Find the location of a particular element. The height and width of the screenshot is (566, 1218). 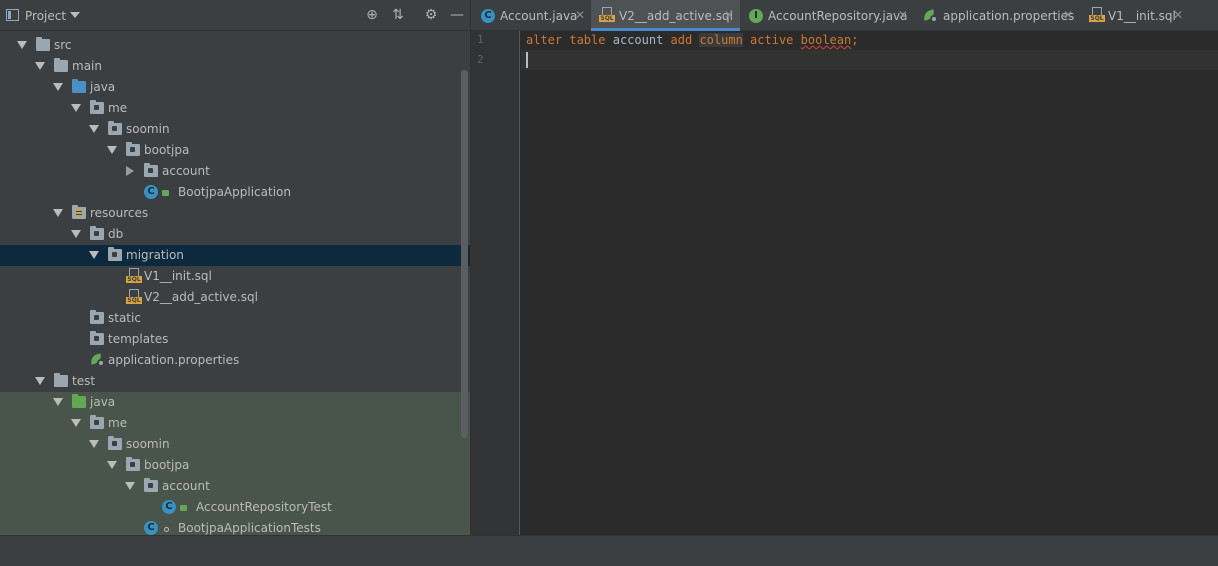

tab-label: application.properties is located at coordinates (1009, 16).